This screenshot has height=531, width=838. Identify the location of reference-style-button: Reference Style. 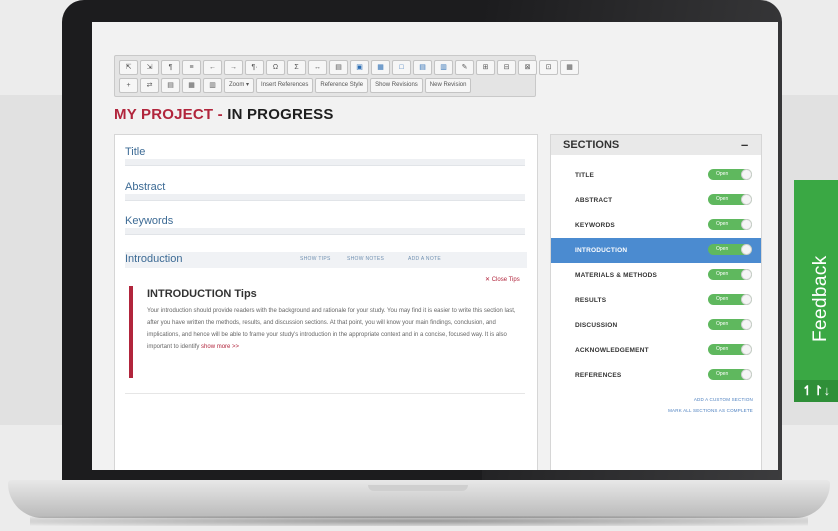
(342, 85).